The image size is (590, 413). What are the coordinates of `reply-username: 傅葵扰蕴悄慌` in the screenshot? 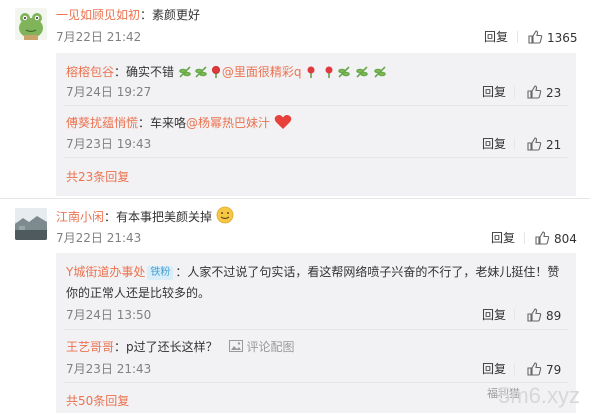 It's located at (102, 123).